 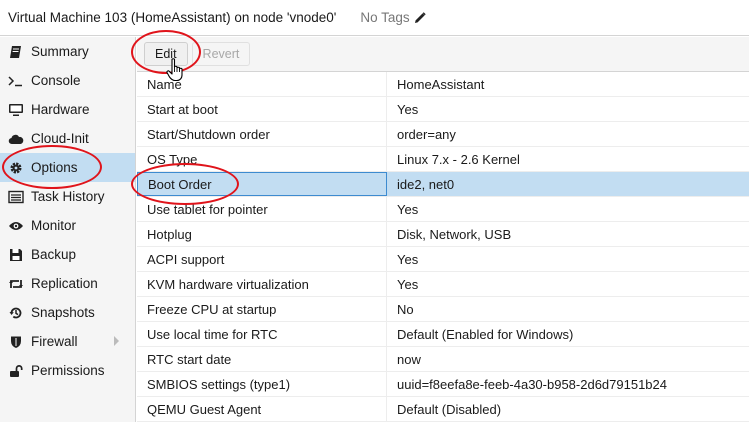 I want to click on option-key: Hotplug, so click(x=262, y=234).